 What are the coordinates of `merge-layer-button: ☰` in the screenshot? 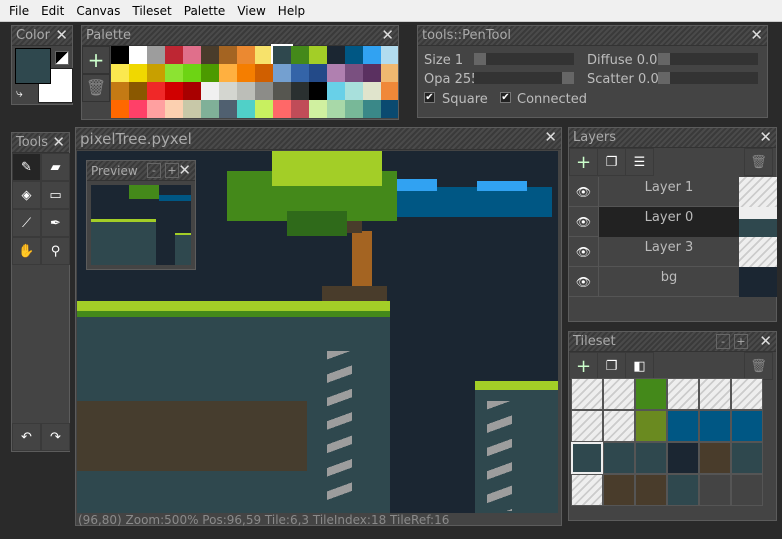 It's located at (639, 162).